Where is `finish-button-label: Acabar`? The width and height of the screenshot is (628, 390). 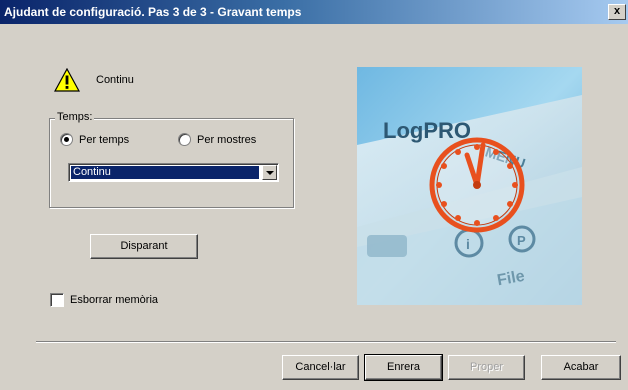 finish-button-label: Acabar is located at coordinates (581, 367).